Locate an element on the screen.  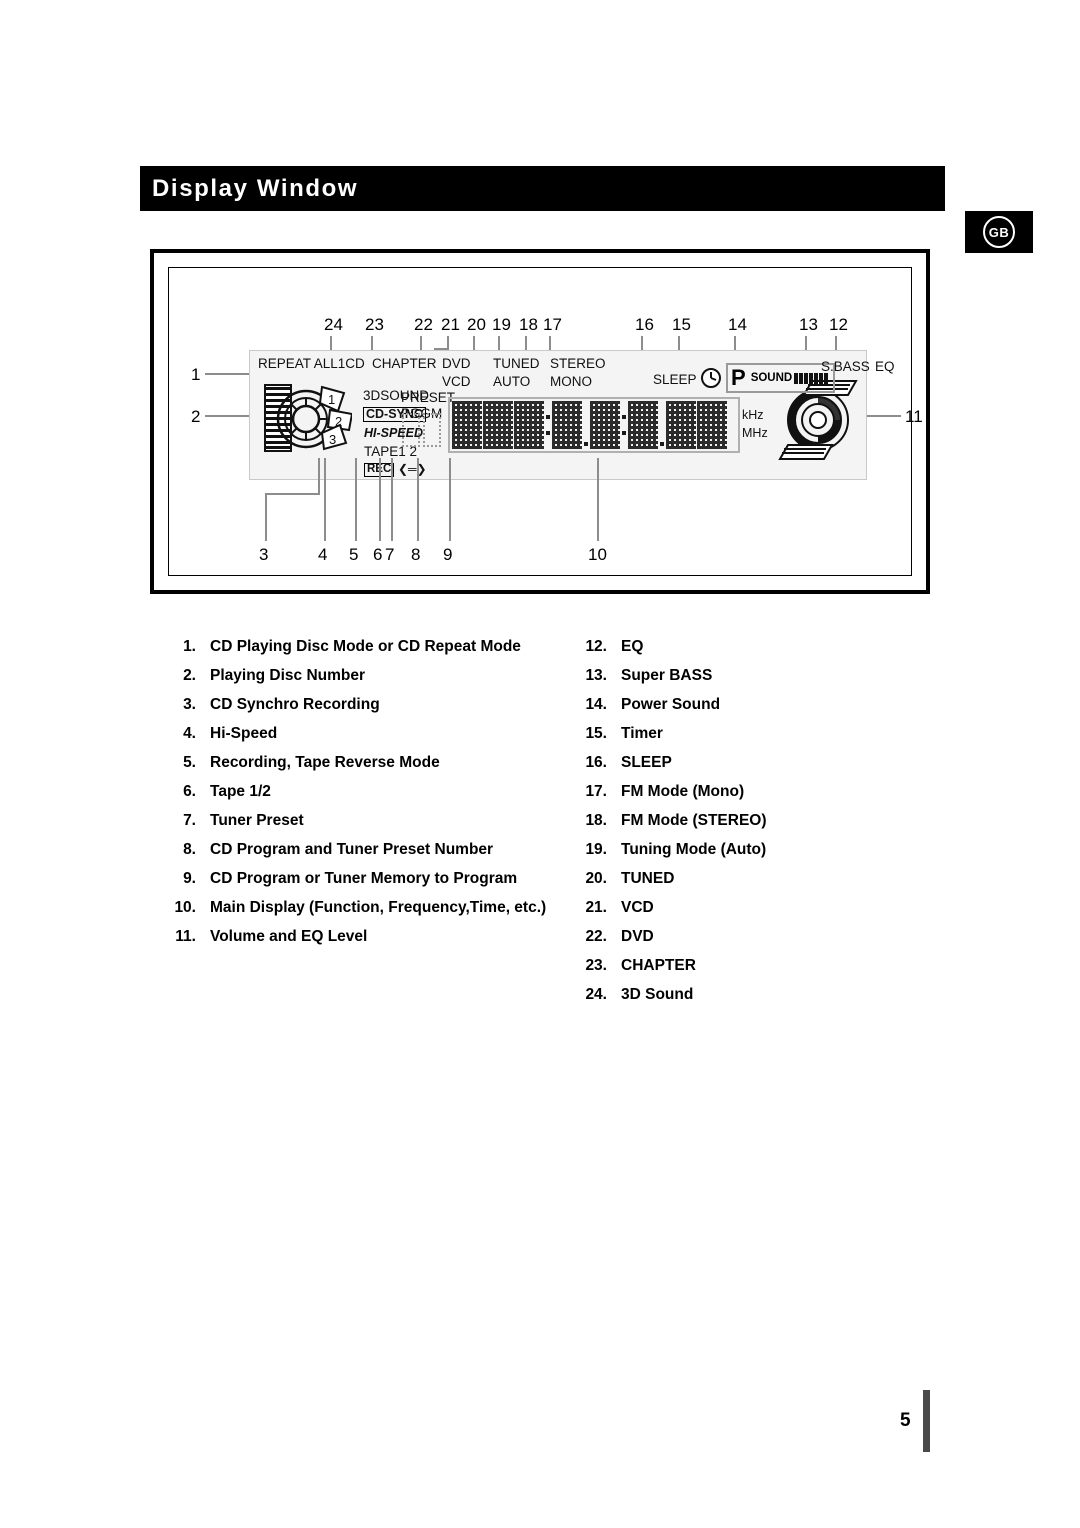
legend-item-text: Power Sound is located at coordinates (671, 704).